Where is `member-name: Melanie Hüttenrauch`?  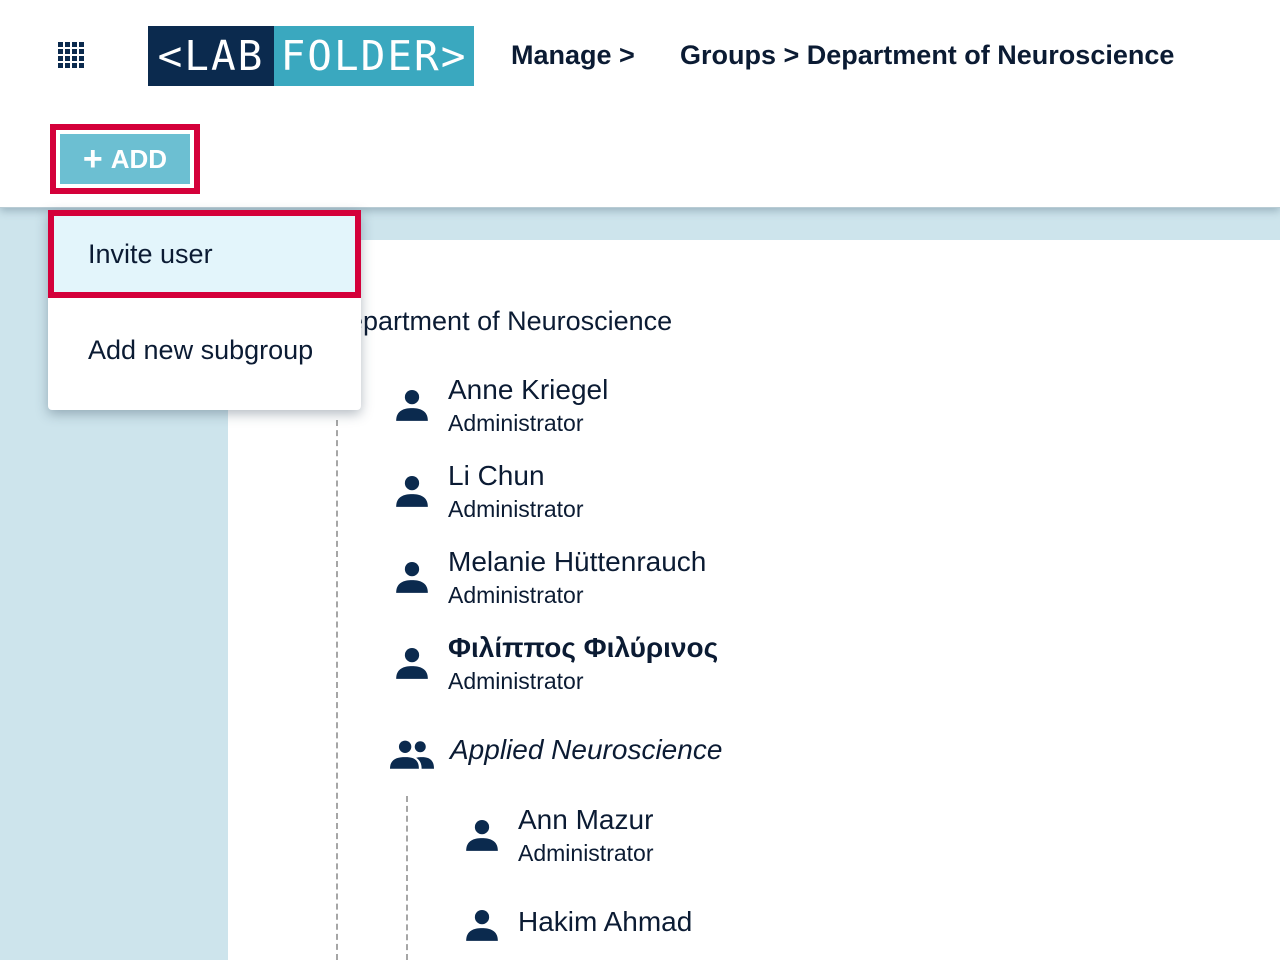 member-name: Melanie Hüttenrauch is located at coordinates (577, 561).